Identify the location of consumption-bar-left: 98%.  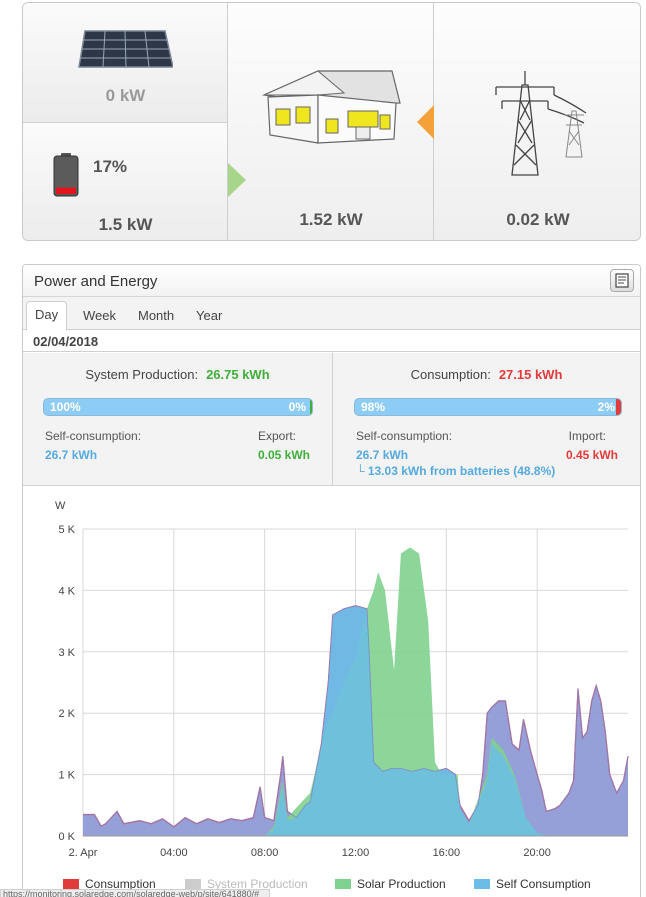
(373, 407).